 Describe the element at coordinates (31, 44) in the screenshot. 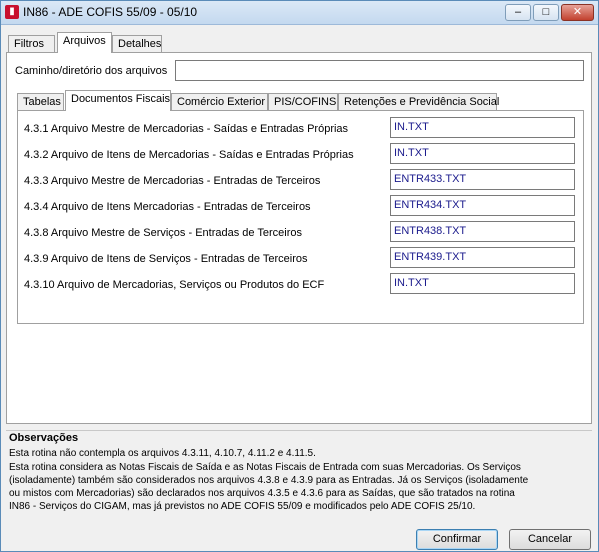

I see `tab-filtros: Filtros` at that location.